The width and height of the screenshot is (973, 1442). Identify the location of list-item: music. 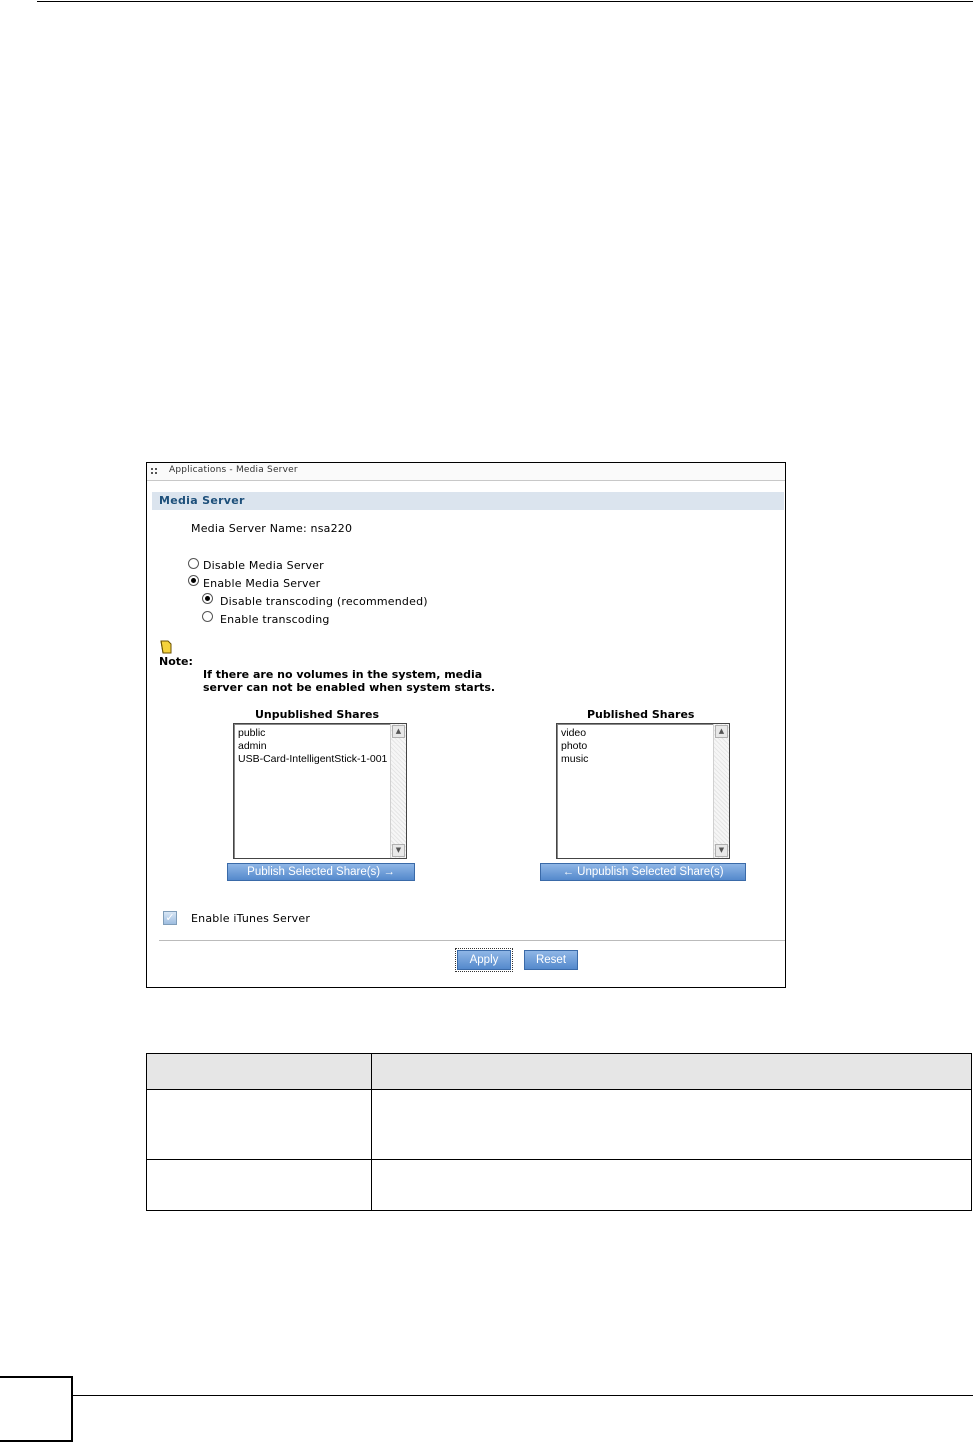
(574, 759).